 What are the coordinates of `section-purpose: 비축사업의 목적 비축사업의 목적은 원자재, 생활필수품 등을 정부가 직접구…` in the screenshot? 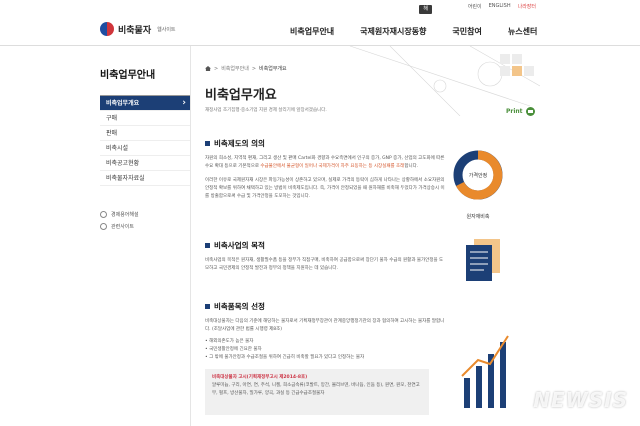 It's located at (325, 256).